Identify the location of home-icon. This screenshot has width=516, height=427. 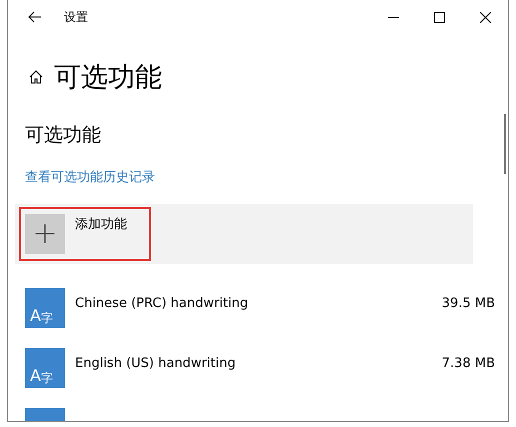
(36, 77).